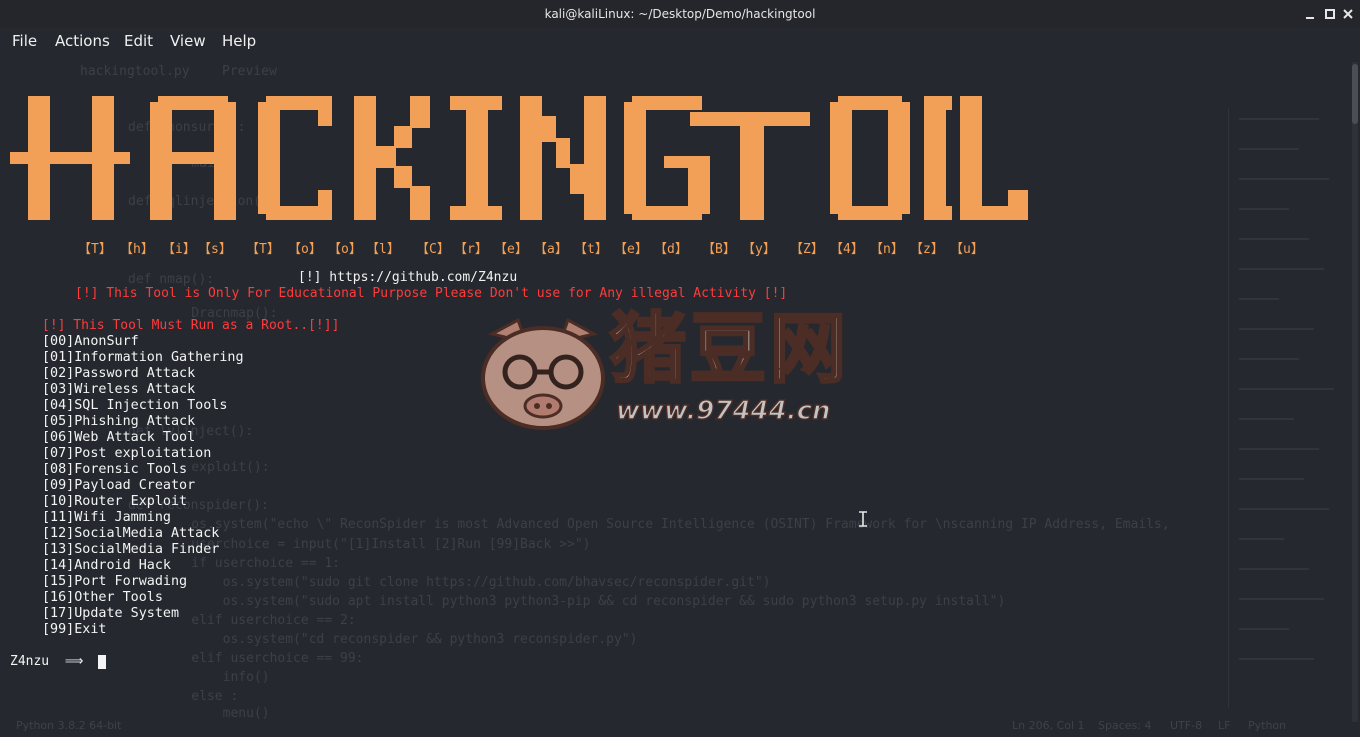 This screenshot has height=737, width=1360. I want to click on ghost-code-line: info(), so click(215, 677).